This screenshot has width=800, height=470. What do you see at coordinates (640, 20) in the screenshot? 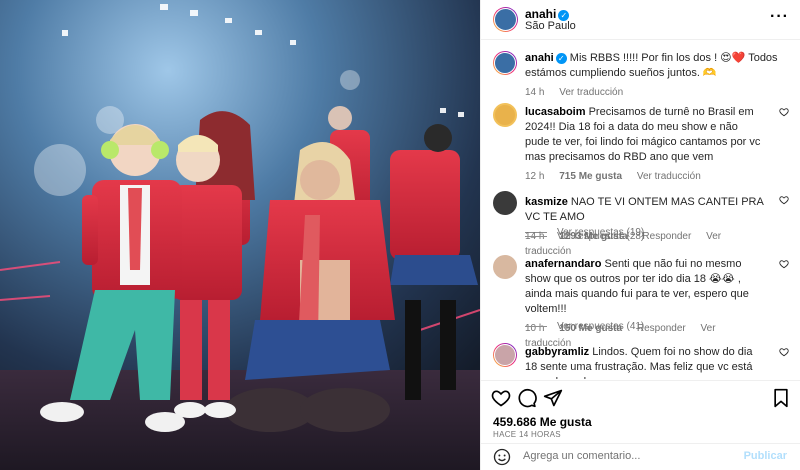
I see `post-header: anahi ✓ São Paulo ···` at bounding box center [640, 20].